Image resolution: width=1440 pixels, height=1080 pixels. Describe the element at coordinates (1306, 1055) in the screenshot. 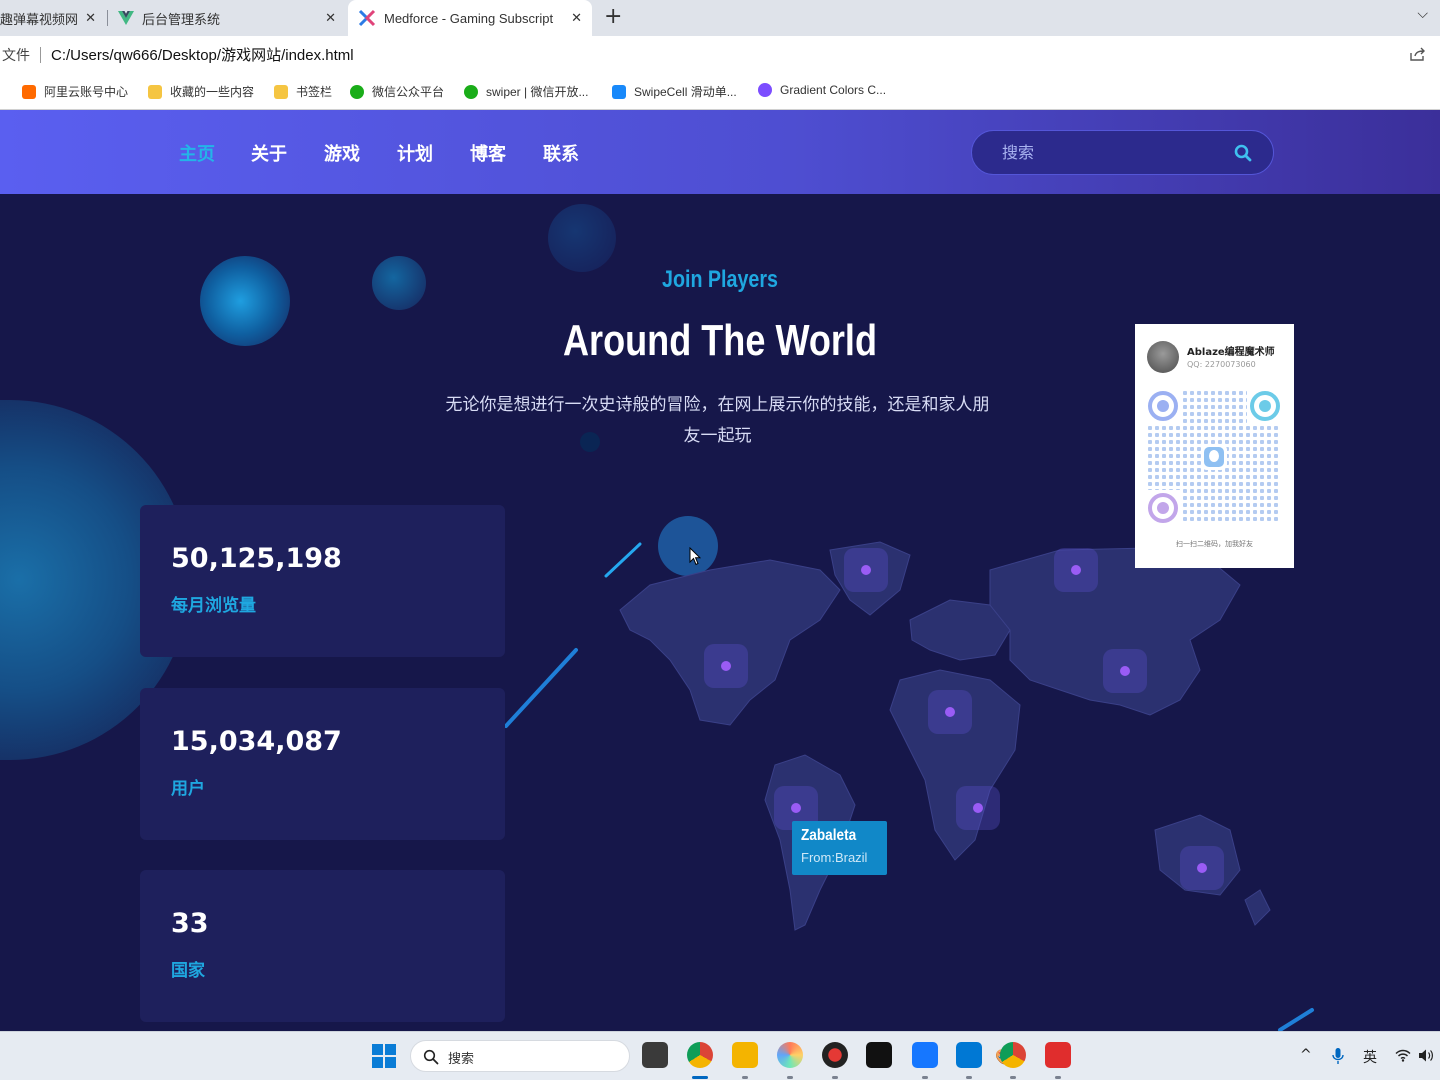

I see `tray-overflow-chevron-icon: ^` at that location.